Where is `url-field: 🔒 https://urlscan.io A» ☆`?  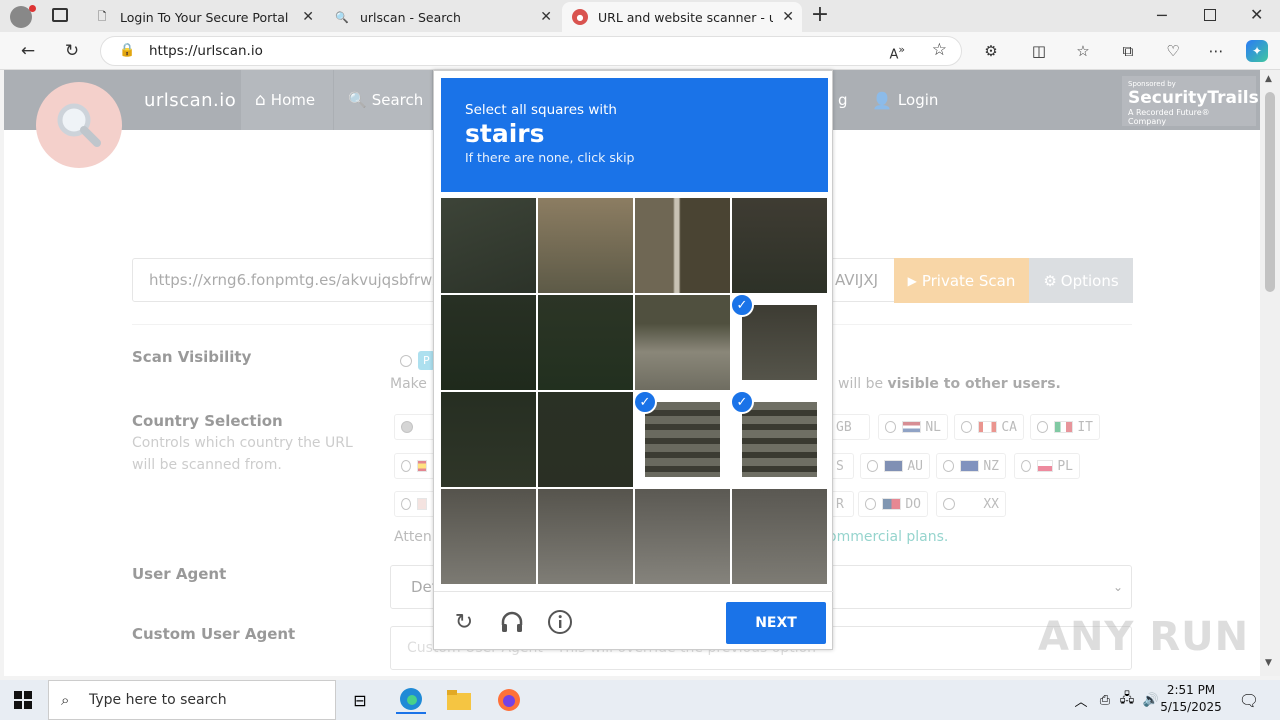 url-field: 🔒 https://urlscan.io A» ☆ is located at coordinates (531, 51).